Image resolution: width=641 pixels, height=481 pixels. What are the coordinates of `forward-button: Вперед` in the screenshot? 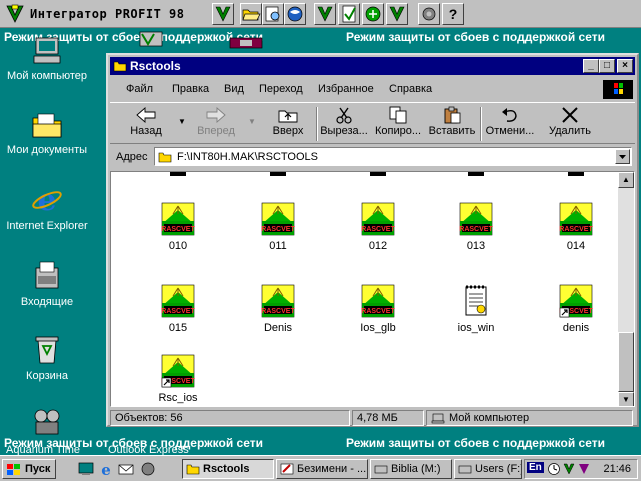 It's located at (216, 124).